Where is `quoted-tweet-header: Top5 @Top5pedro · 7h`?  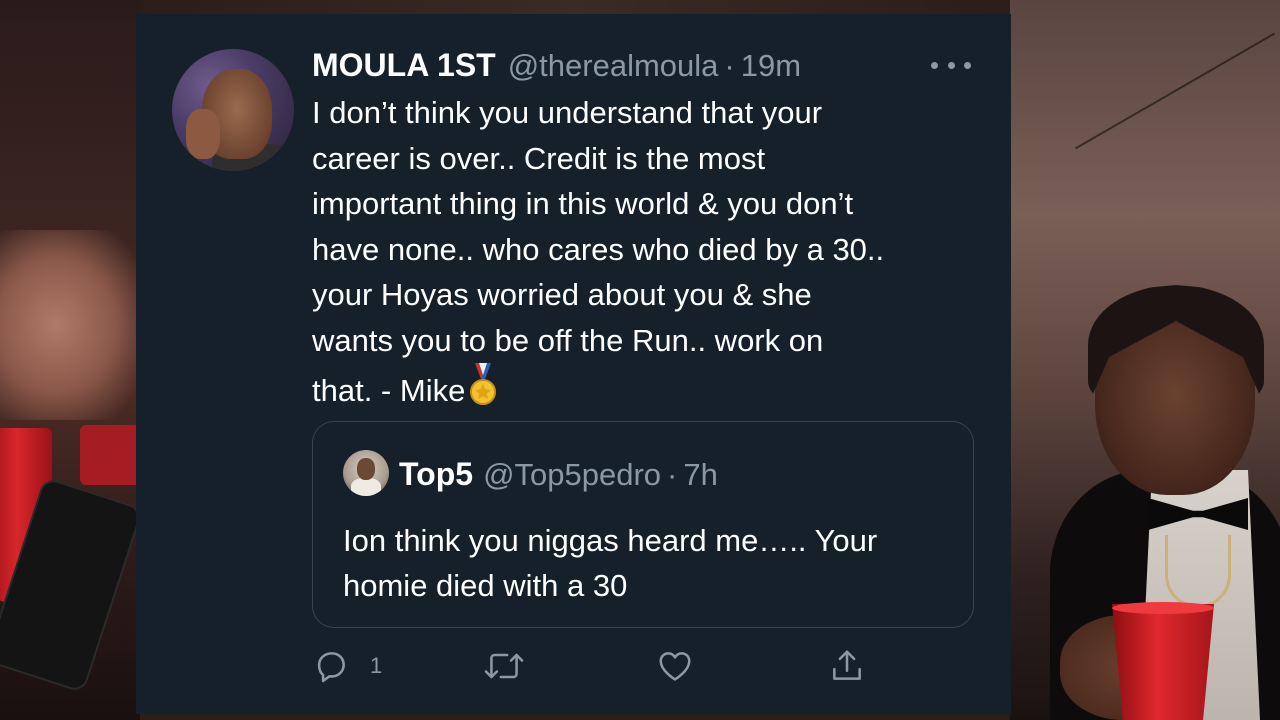
quoted-tweet-header: Top5 @Top5pedro · 7h is located at coordinates (558, 474).